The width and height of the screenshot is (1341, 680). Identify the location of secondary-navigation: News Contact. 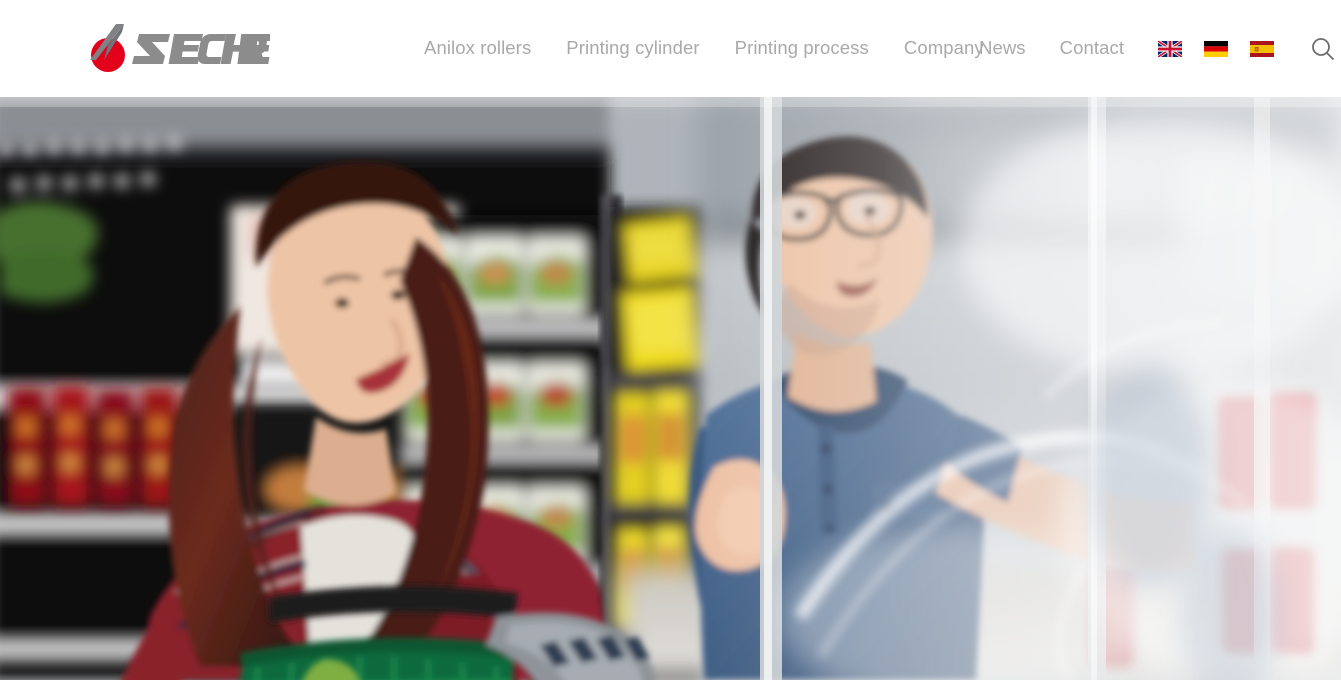
(1158, 48).